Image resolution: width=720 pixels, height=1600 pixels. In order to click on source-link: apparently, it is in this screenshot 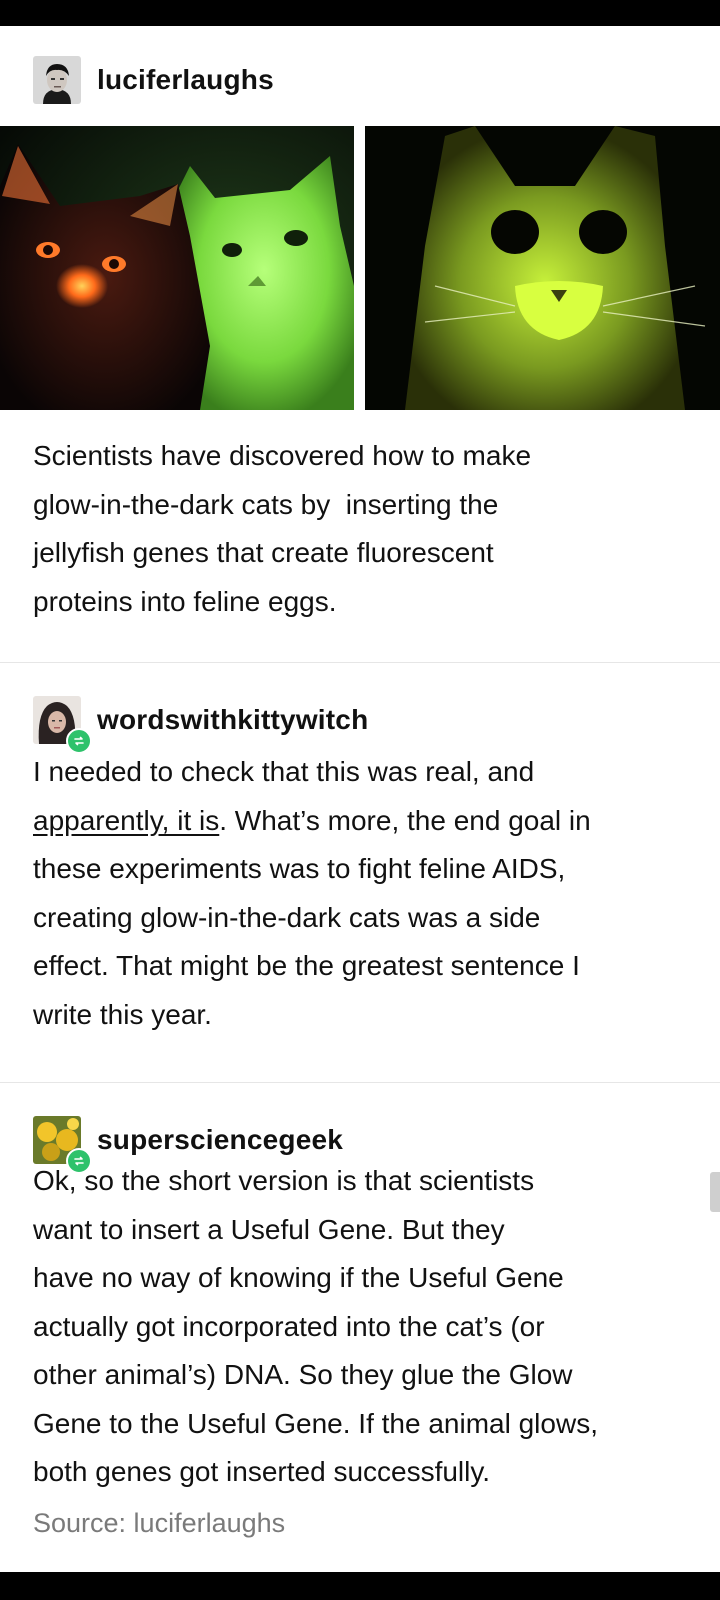, I will do `click(126, 820)`.